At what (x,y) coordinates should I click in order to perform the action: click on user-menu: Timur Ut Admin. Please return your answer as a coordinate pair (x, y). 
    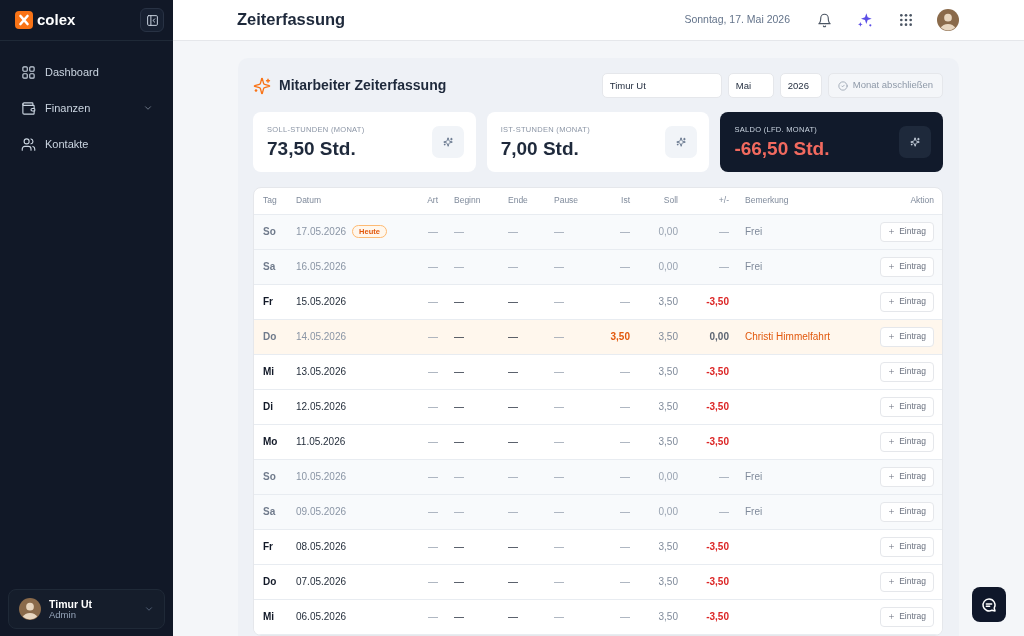
    Looking at the image, I should click on (86, 609).